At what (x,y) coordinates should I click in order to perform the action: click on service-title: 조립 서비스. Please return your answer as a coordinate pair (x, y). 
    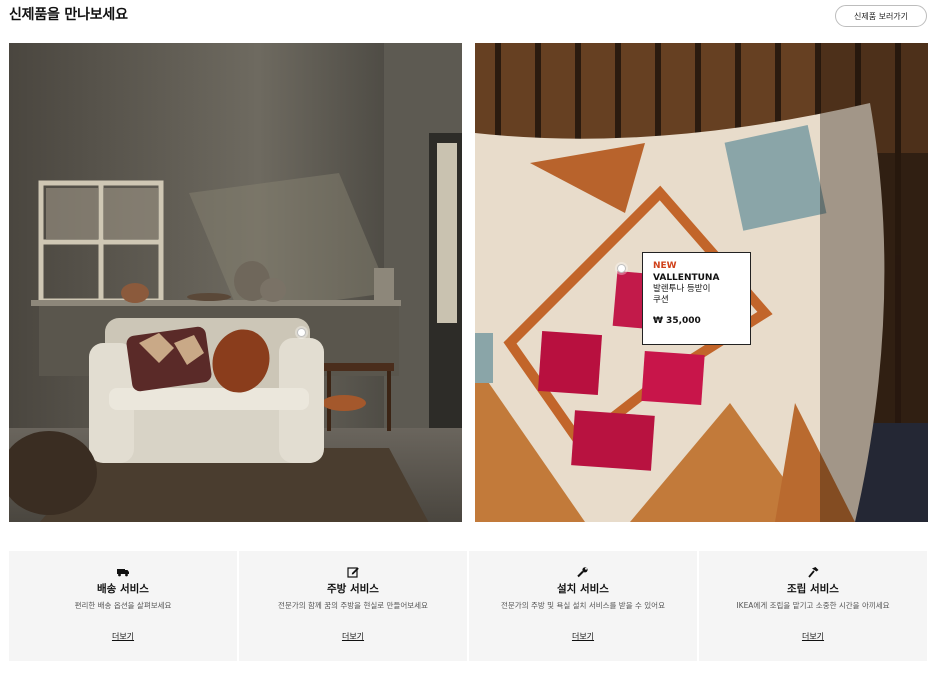
    Looking at the image, I should click on (813, 589).